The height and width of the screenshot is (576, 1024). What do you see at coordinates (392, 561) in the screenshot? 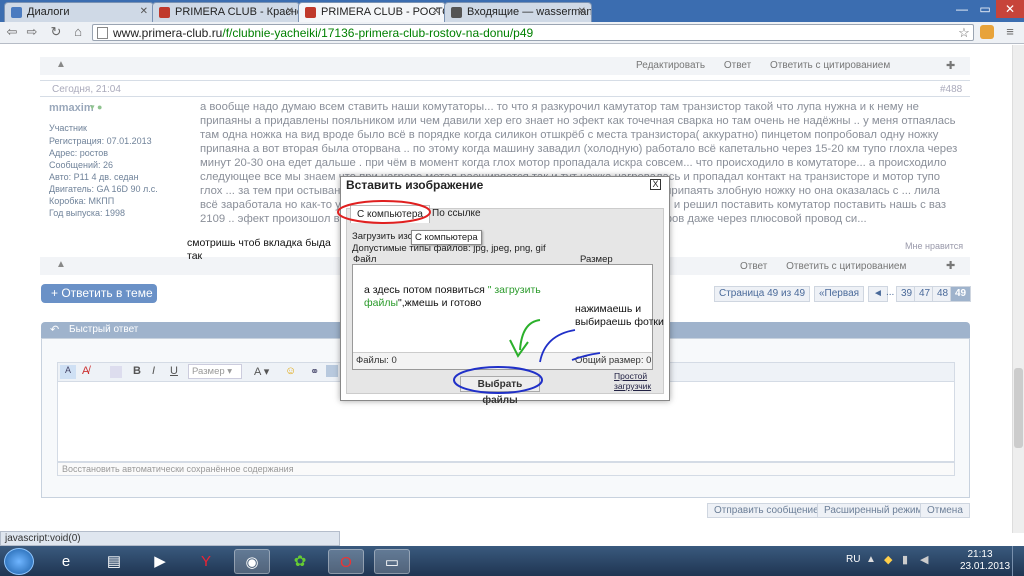
I see `window-icon: ▭` at bounding box center [392, 561].